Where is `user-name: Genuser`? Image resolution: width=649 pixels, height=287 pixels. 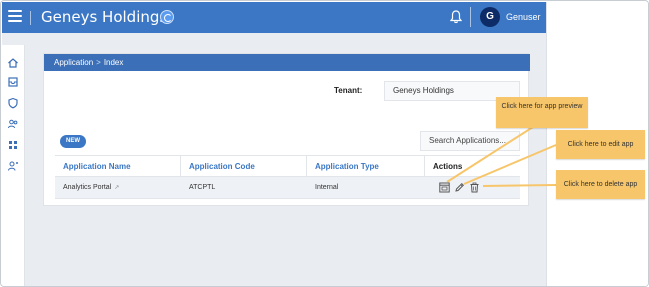
user-name: Genuser is located at coordinates (523, 17).